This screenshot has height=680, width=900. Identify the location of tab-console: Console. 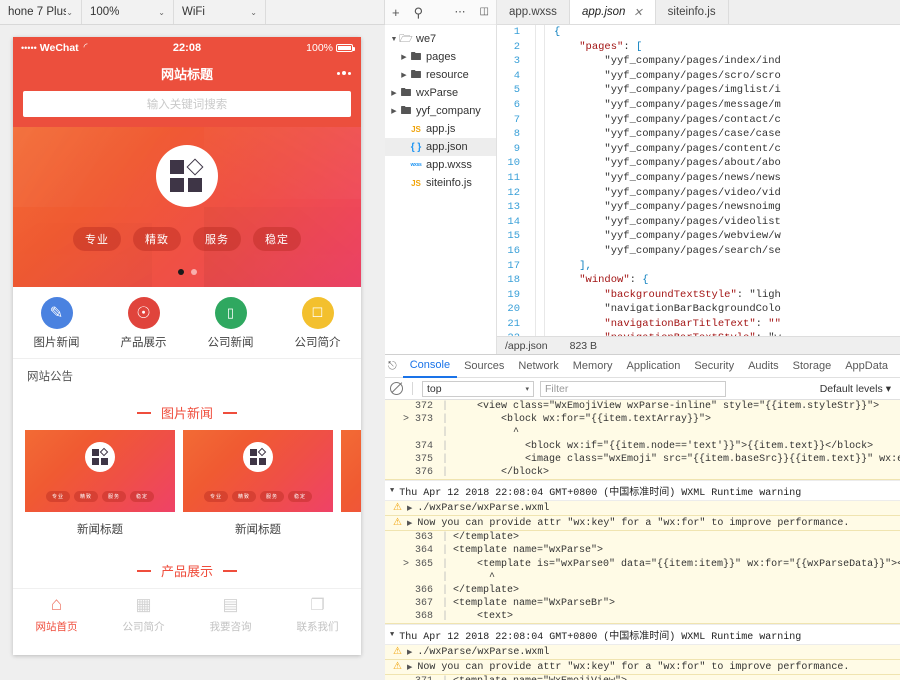
(430, 366).